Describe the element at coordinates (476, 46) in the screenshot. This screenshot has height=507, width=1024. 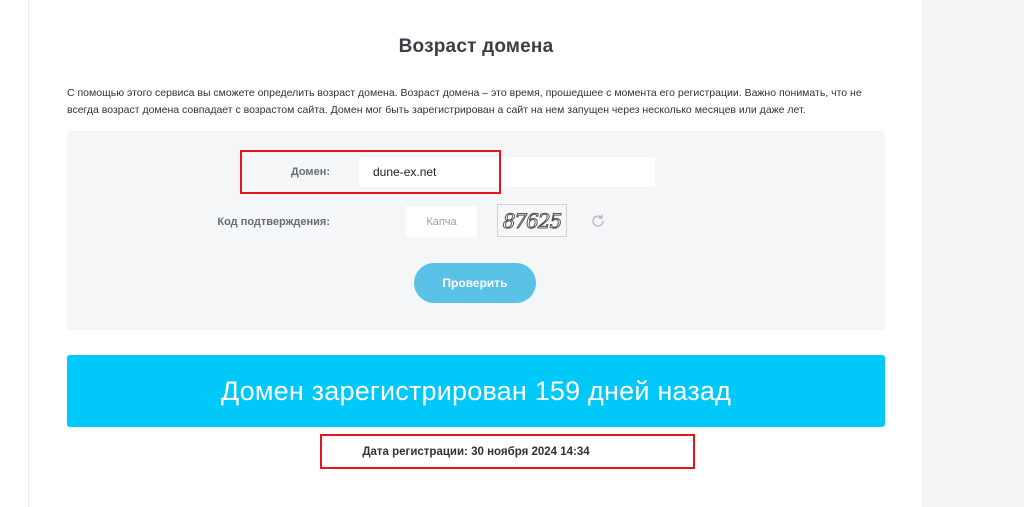
I see `page-title: Возраст домена` at that location.